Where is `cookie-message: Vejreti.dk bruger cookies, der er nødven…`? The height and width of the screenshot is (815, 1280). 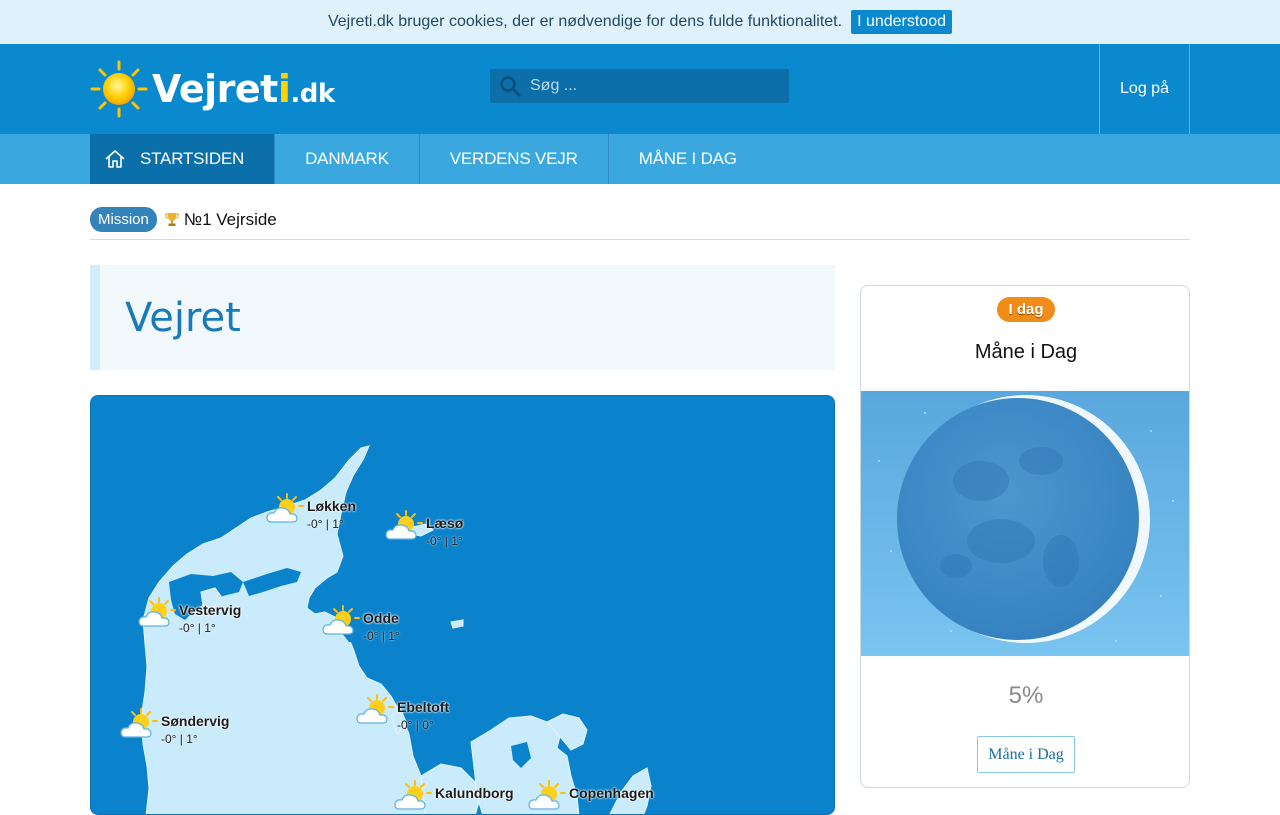
cookie-message: Vejreti.dk bruger cookies, der er nødven… is located at coordinates (585, 21).